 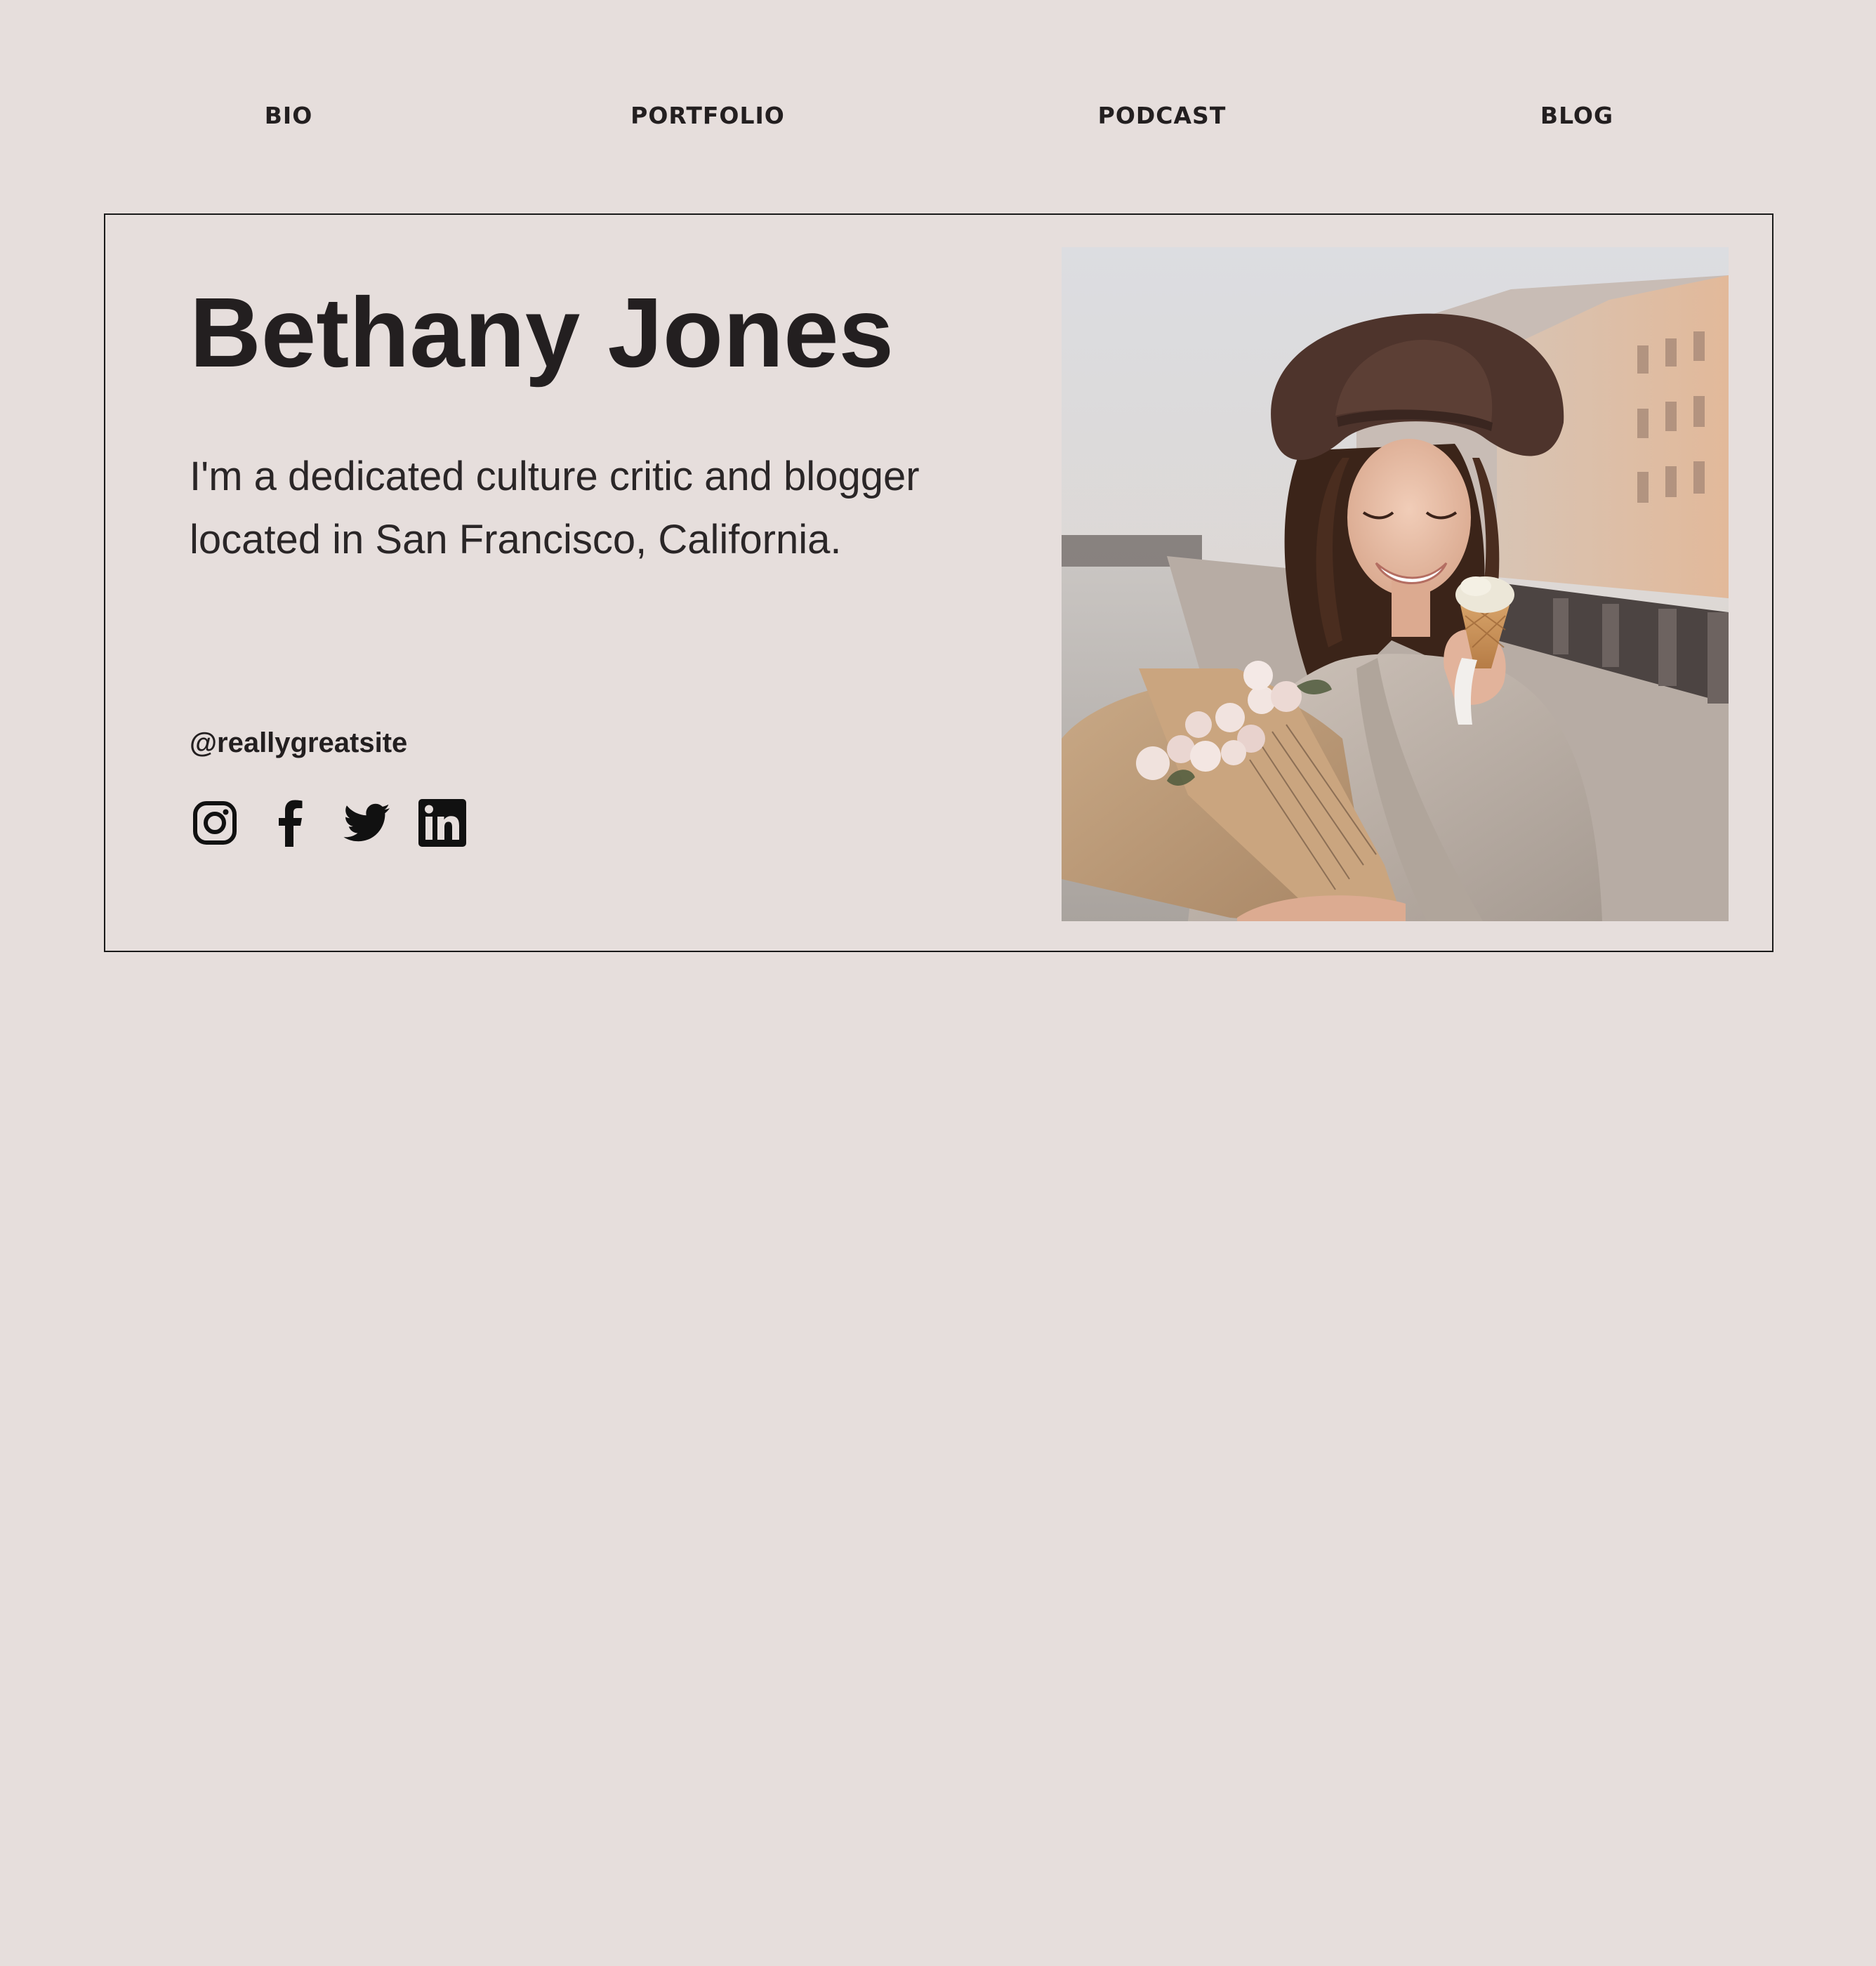 I want to click on nav-link-blog: BLOG, so click(x=1576, y=115).